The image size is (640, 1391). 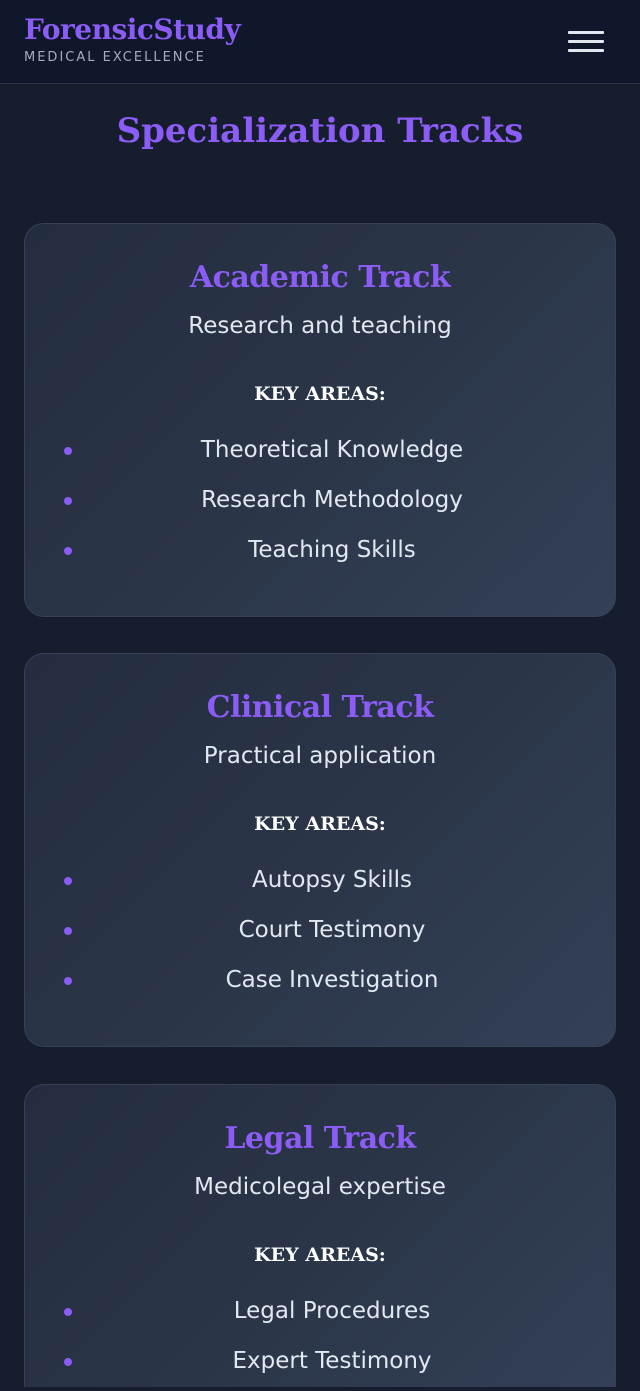 I want to click on key-areas-list: Legal Procedures Expert Testimony, so click(x=320, y=1341).